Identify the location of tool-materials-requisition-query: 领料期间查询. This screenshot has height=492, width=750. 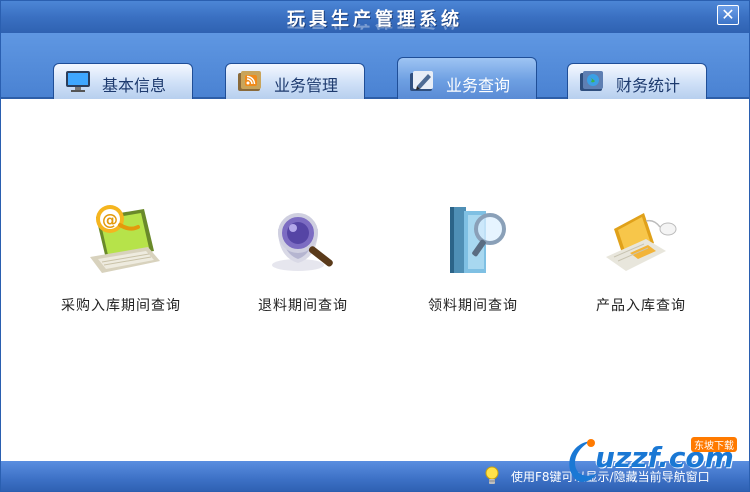
(473, 257).